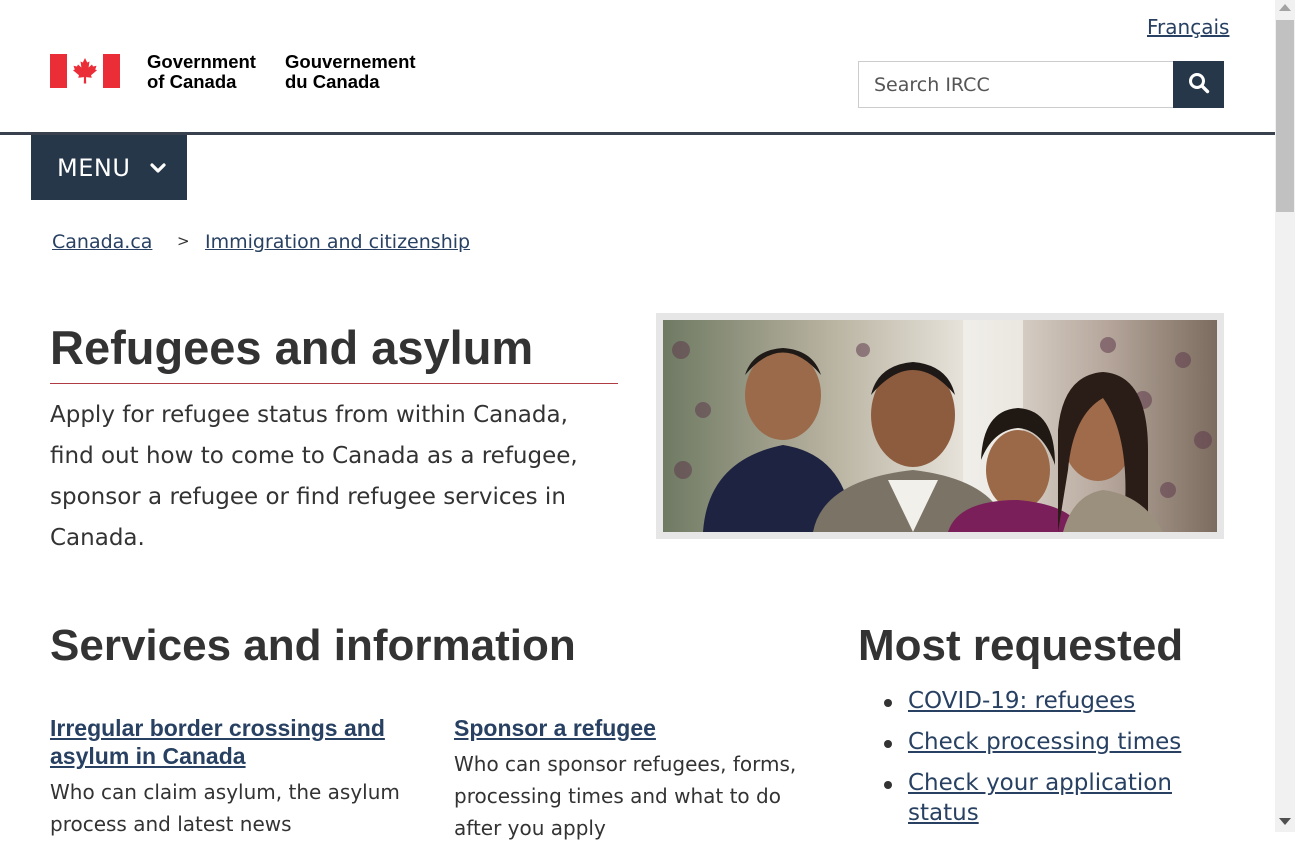 This screenshot has width=1295, height=844. Describe the element at coordinates (334, 383) in the screenshot. I see `title-underline` at that location.